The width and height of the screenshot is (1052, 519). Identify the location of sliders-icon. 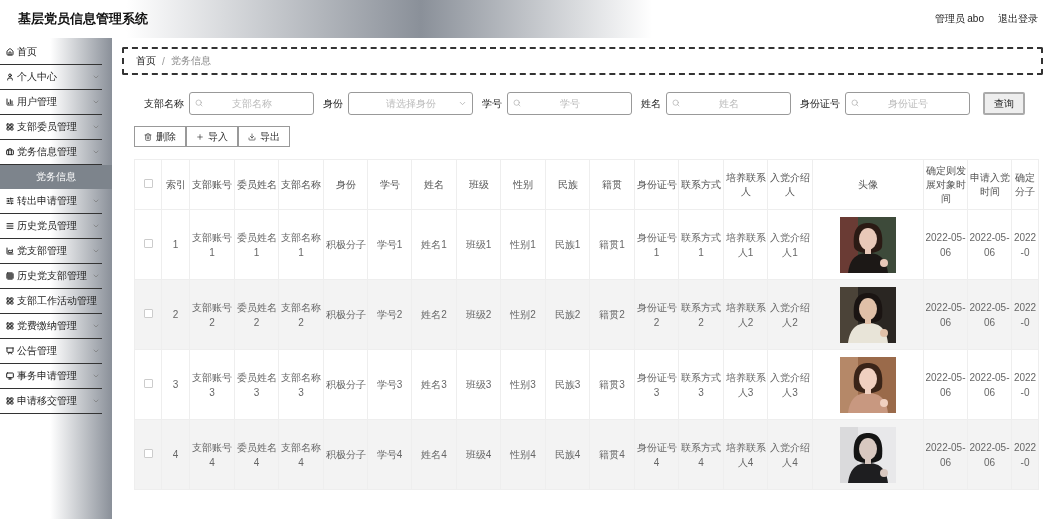
(10, 201).